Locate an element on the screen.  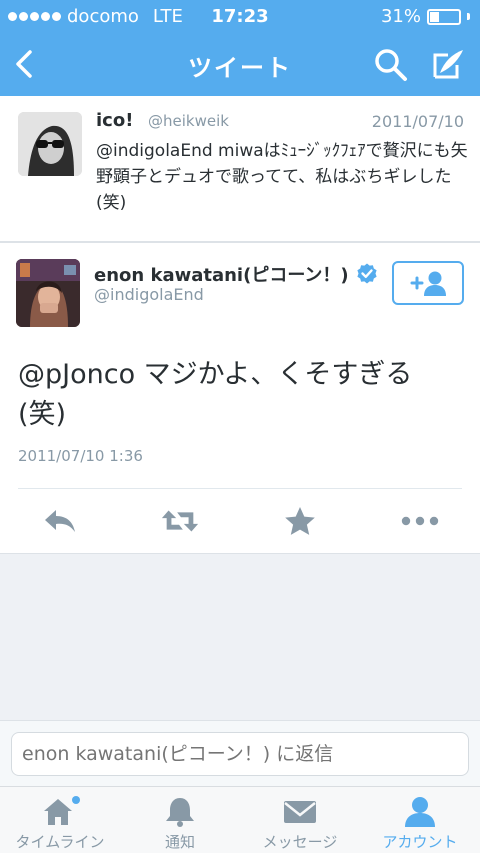
home-icon is located at coordinates (62, 810).